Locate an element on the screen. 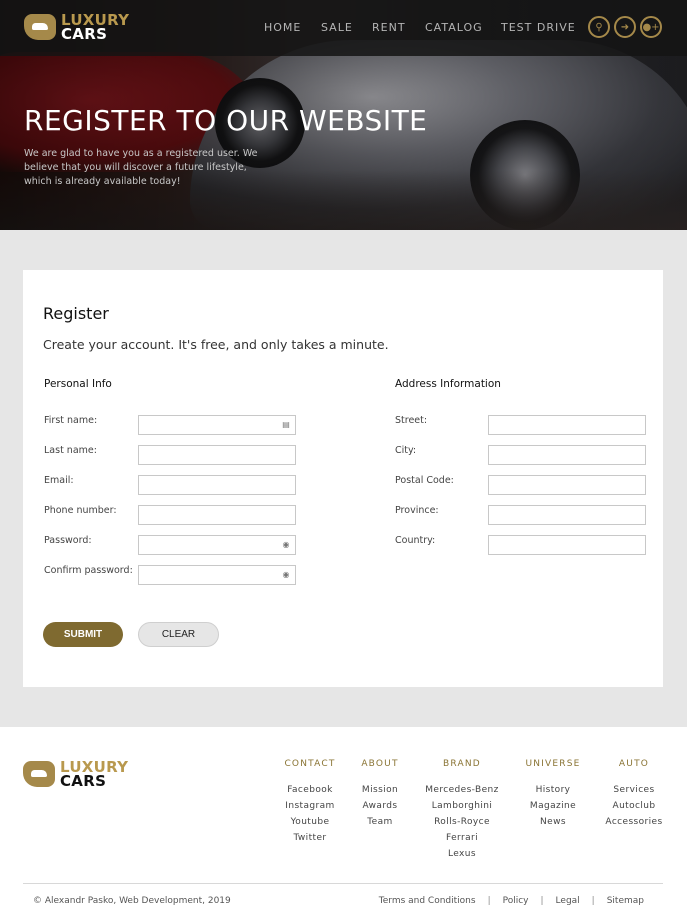  footer-logo: LUXURY CARS is located at coordinates (75, 774).